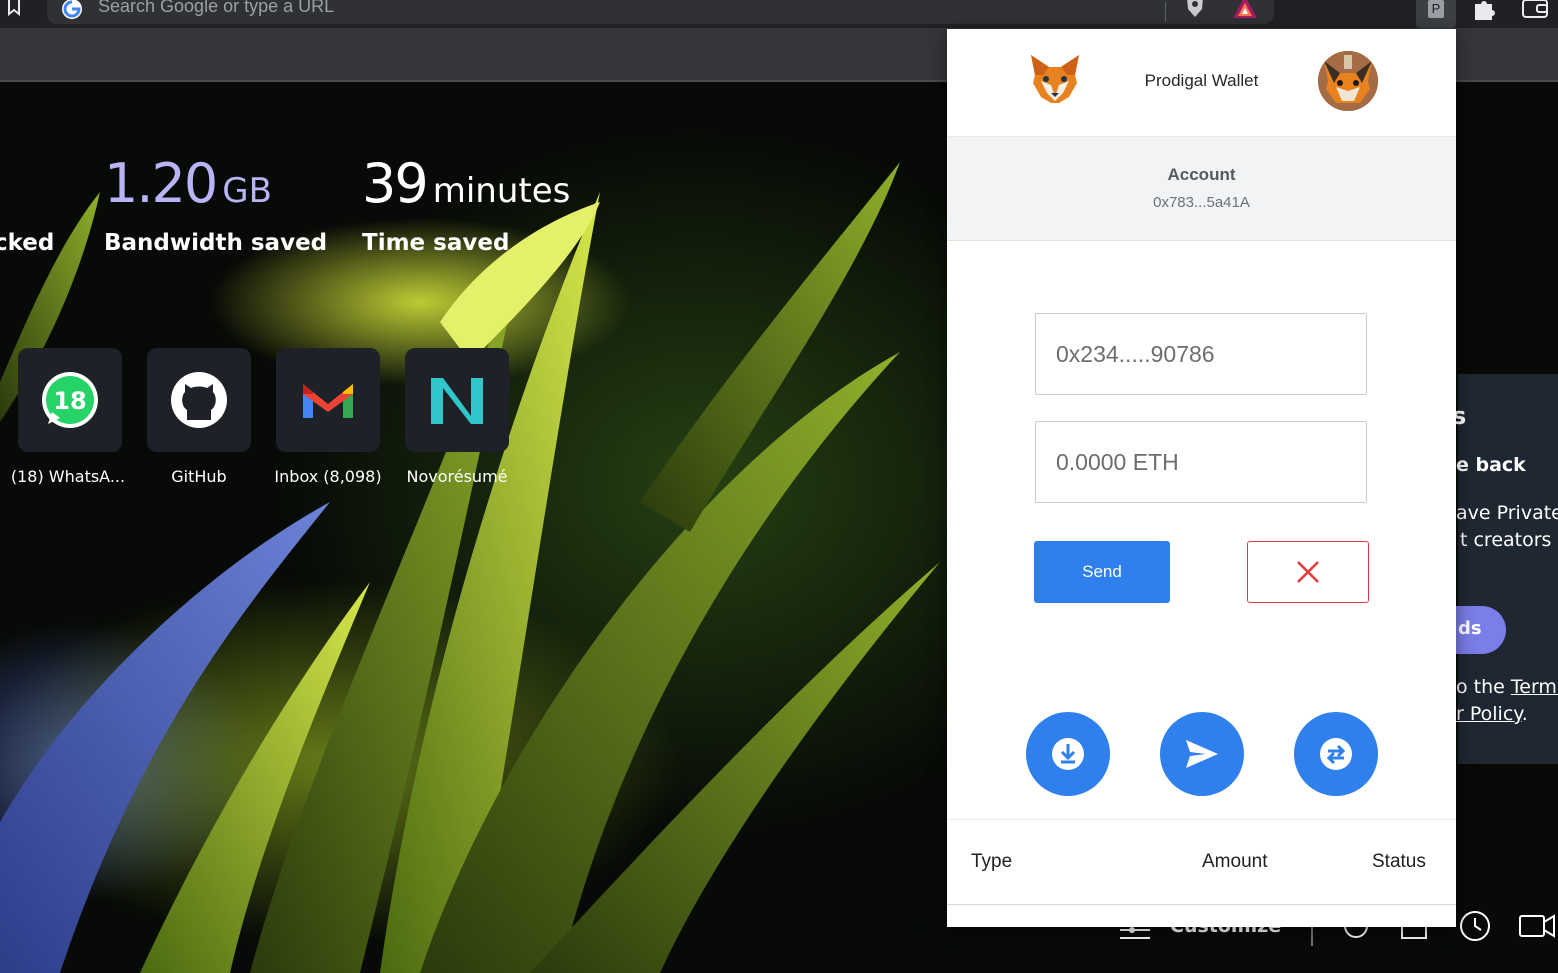  Describe the element at coordinates (1201, 819) in the screenshot. I see `transactions-divider` at that location.